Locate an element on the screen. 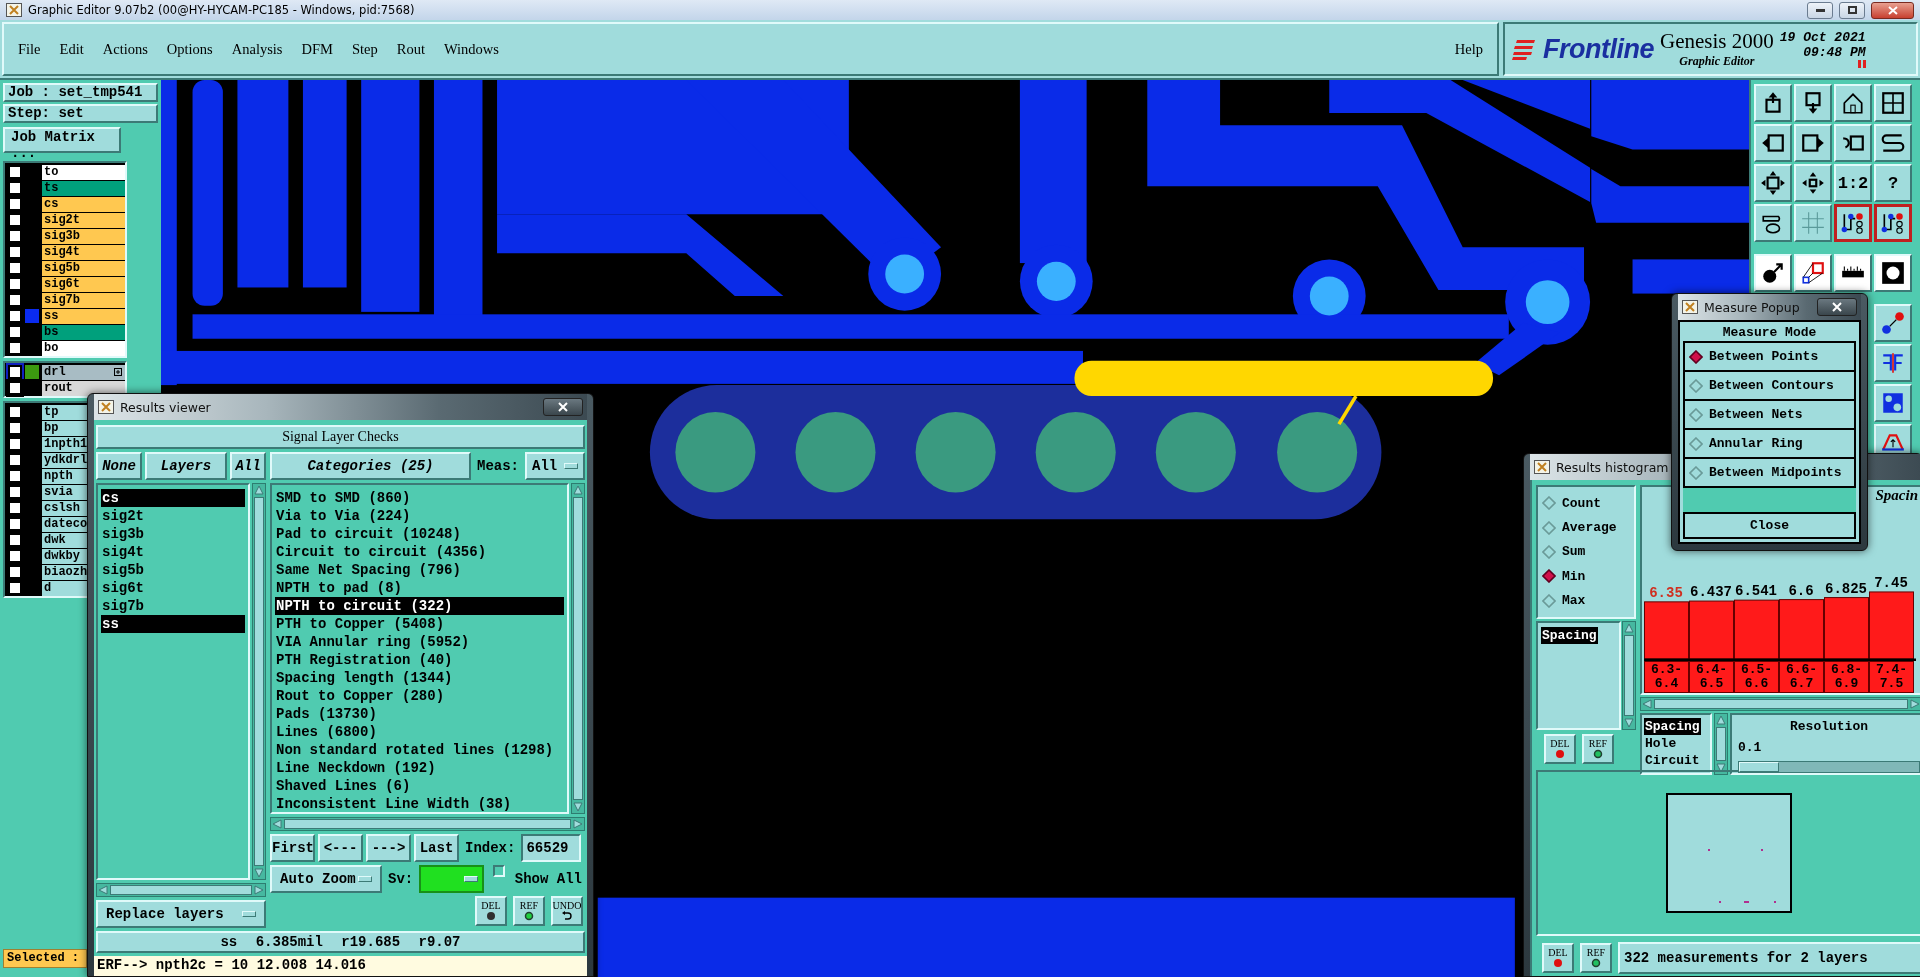  layer-item: bs is located at coordinates (83, 332).